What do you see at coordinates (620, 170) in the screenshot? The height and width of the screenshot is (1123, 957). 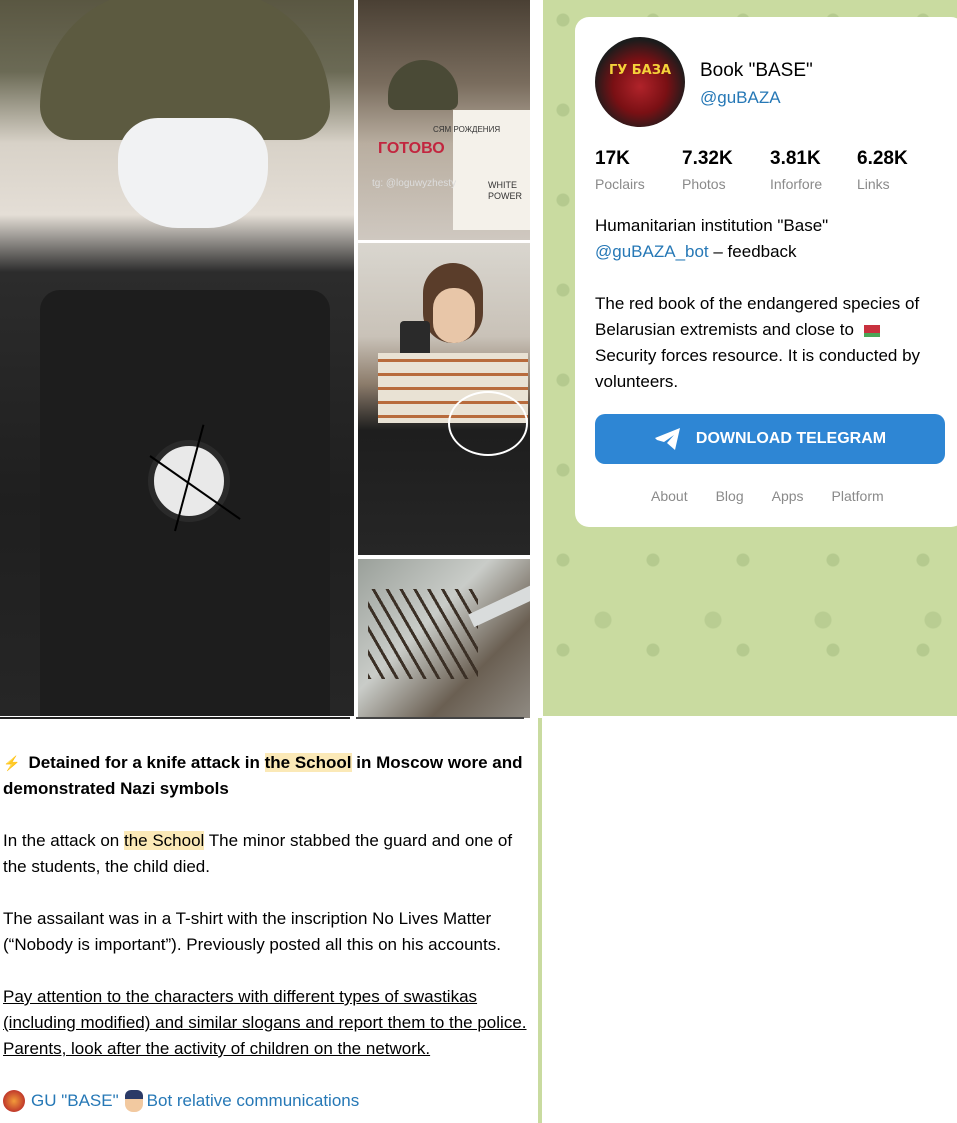 I see `stat-subscribers: 17K Poclairs` at bounding box center [620, 170].